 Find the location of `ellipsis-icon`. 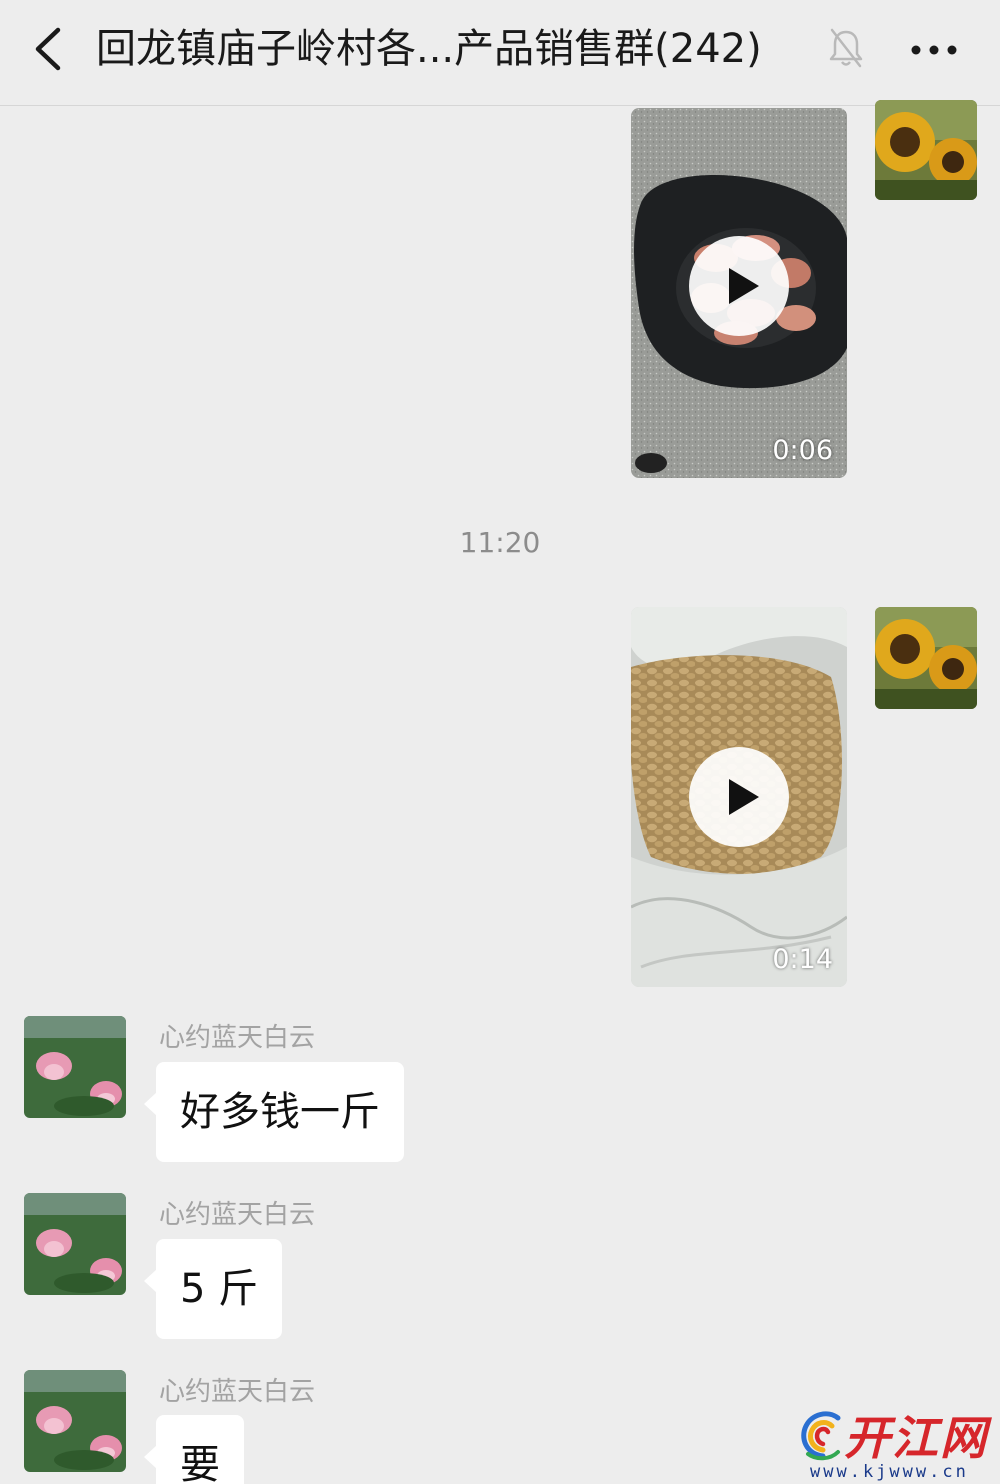

ellipsis-icon is located at coordinates (934, 50).